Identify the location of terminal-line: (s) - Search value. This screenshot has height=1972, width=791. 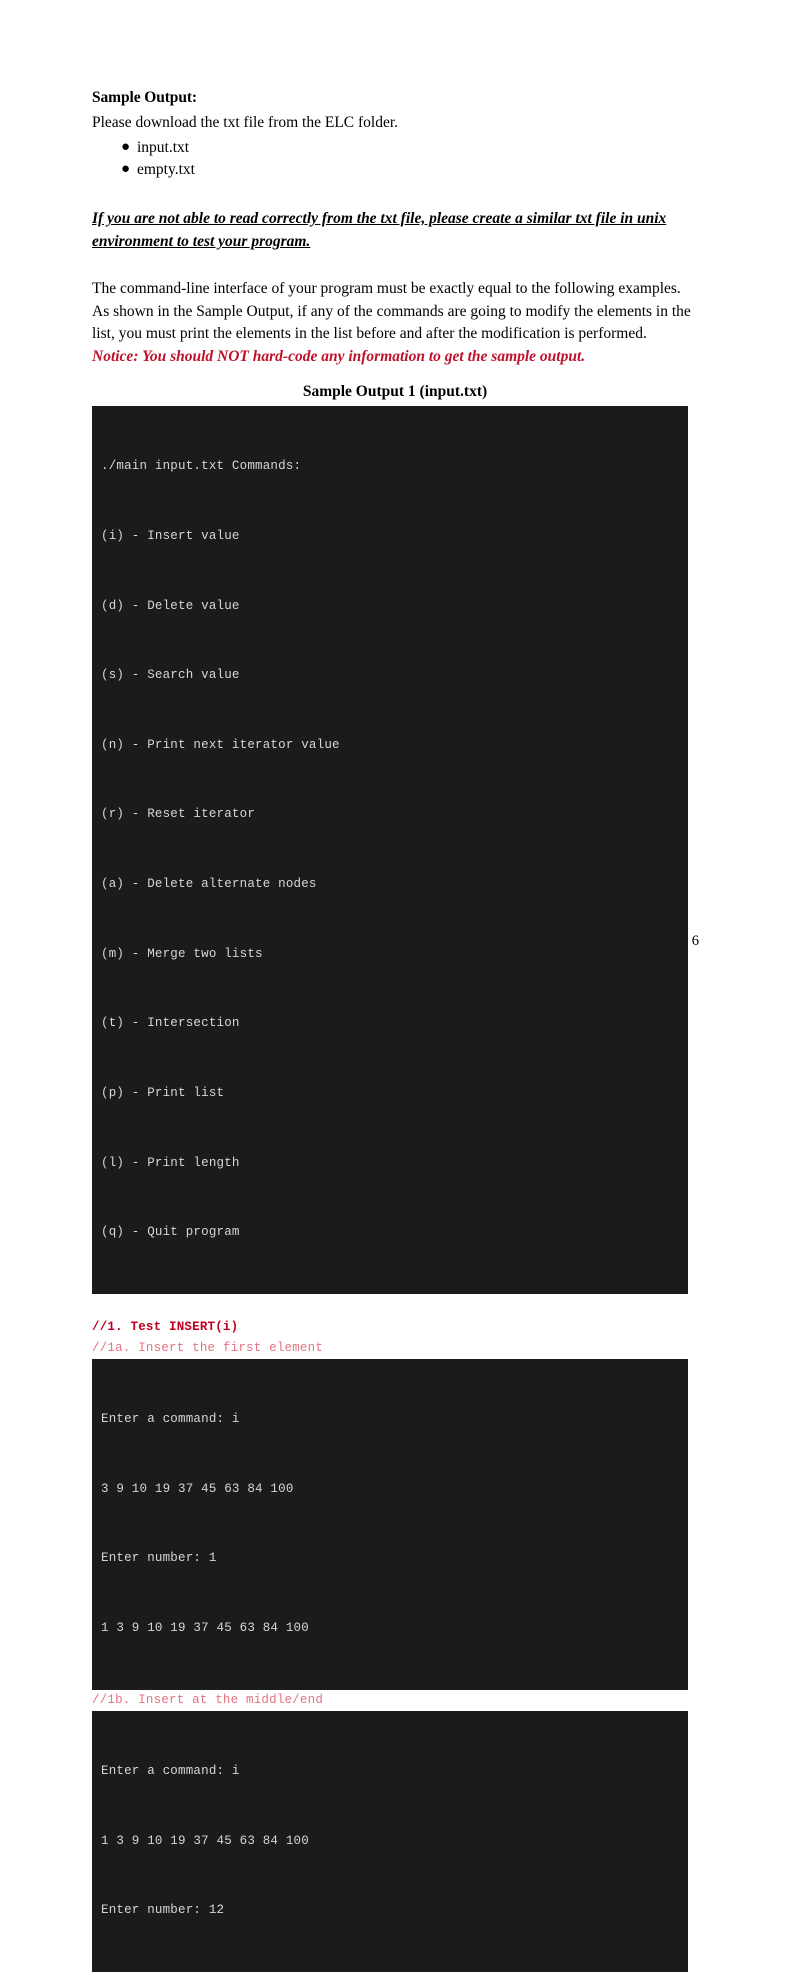
(170, 675).